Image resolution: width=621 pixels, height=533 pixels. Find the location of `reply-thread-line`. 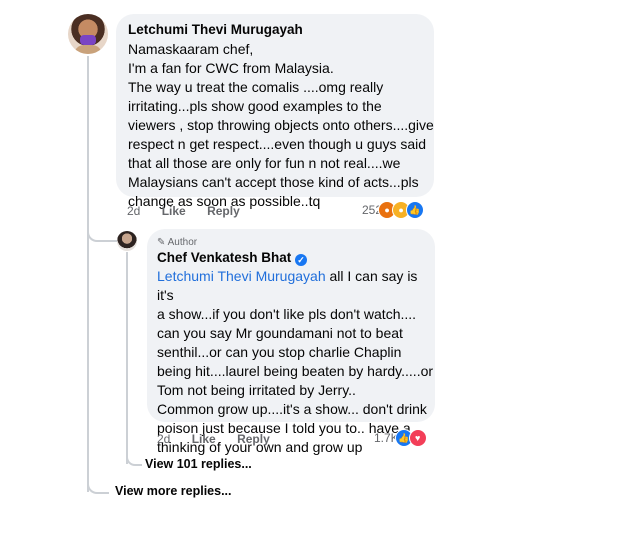

reply-thread-line is located at coordinates (127, 358).